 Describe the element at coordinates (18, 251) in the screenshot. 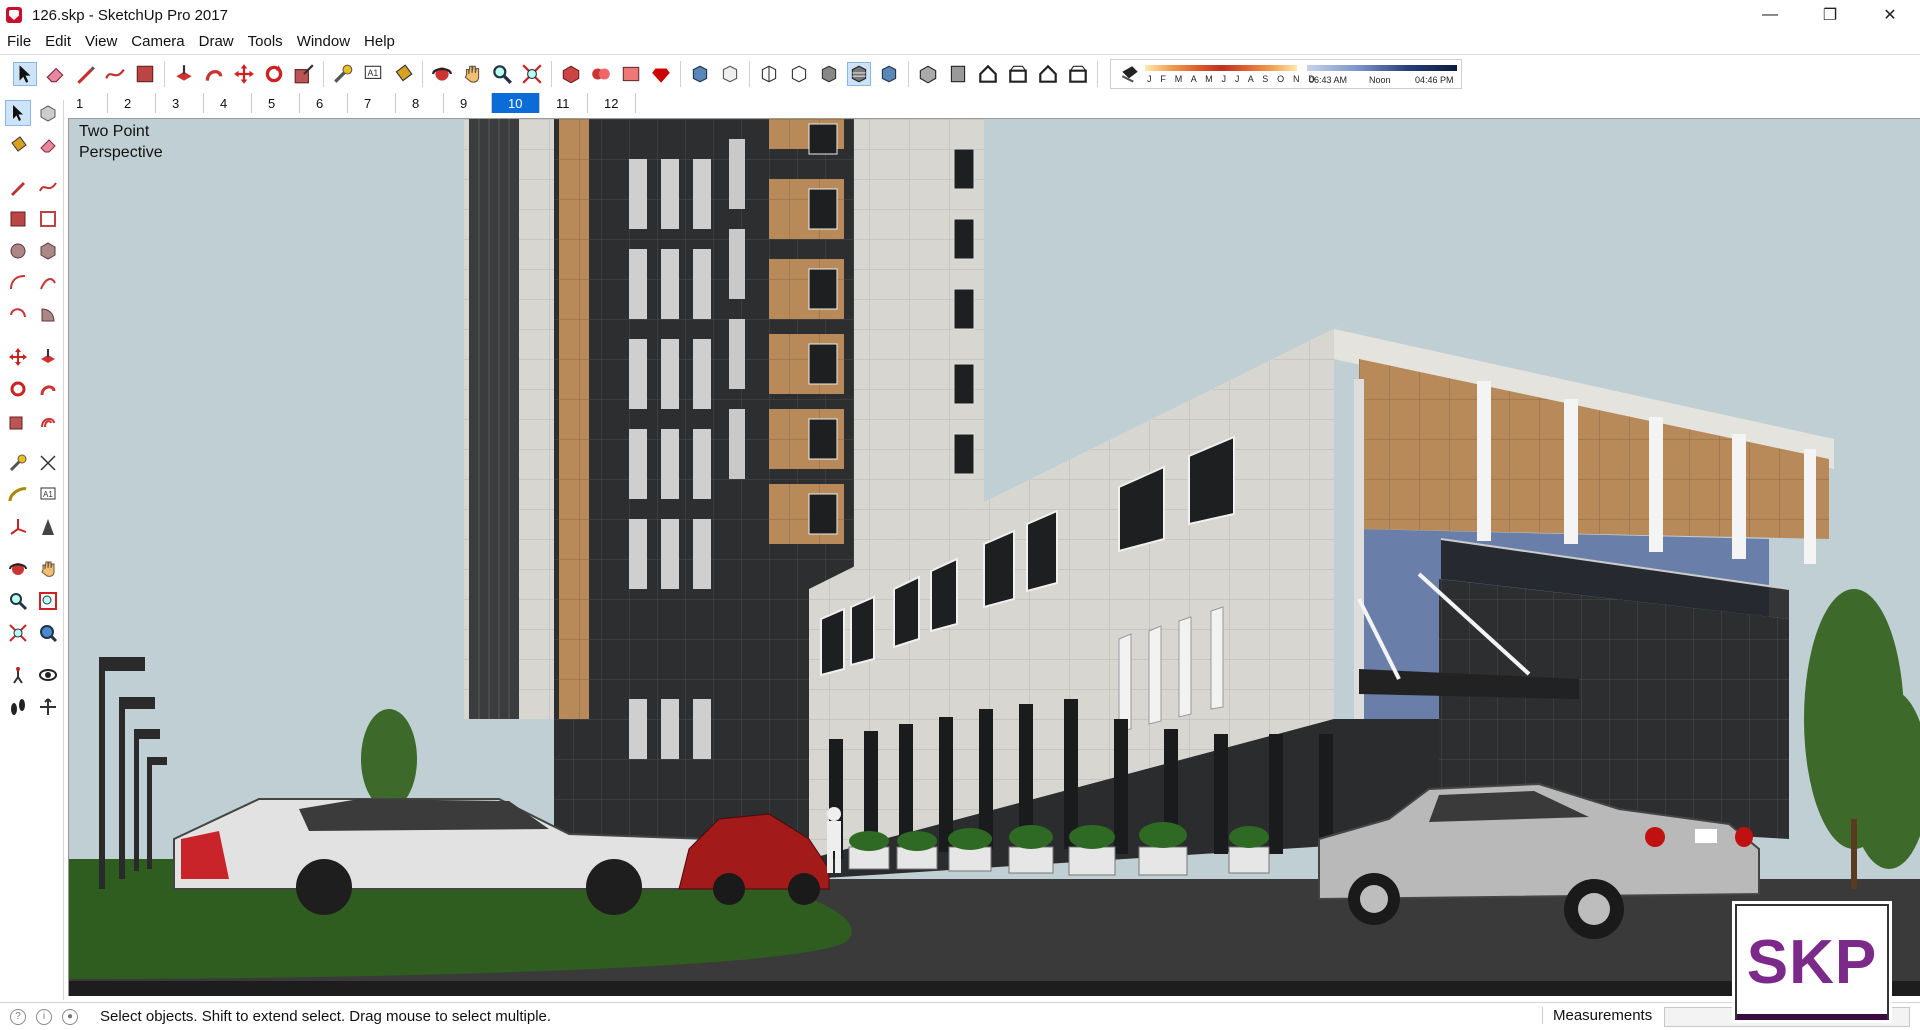

I see `circle-icon` at that location.